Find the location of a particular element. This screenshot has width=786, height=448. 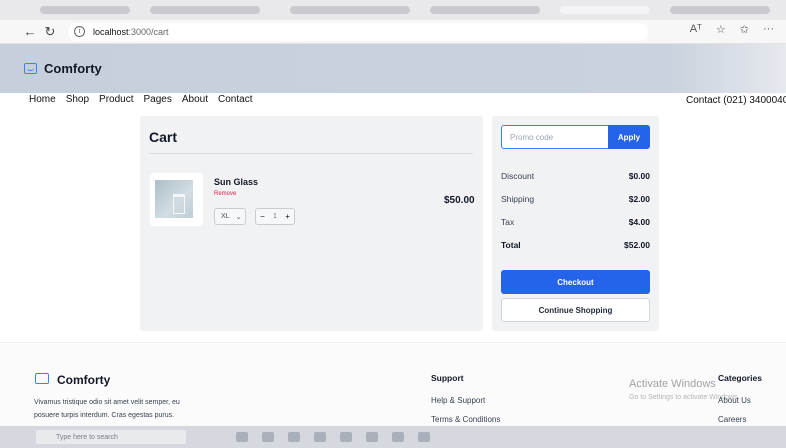

footer-link-careers: Careers is located at coordinates (732, 419).